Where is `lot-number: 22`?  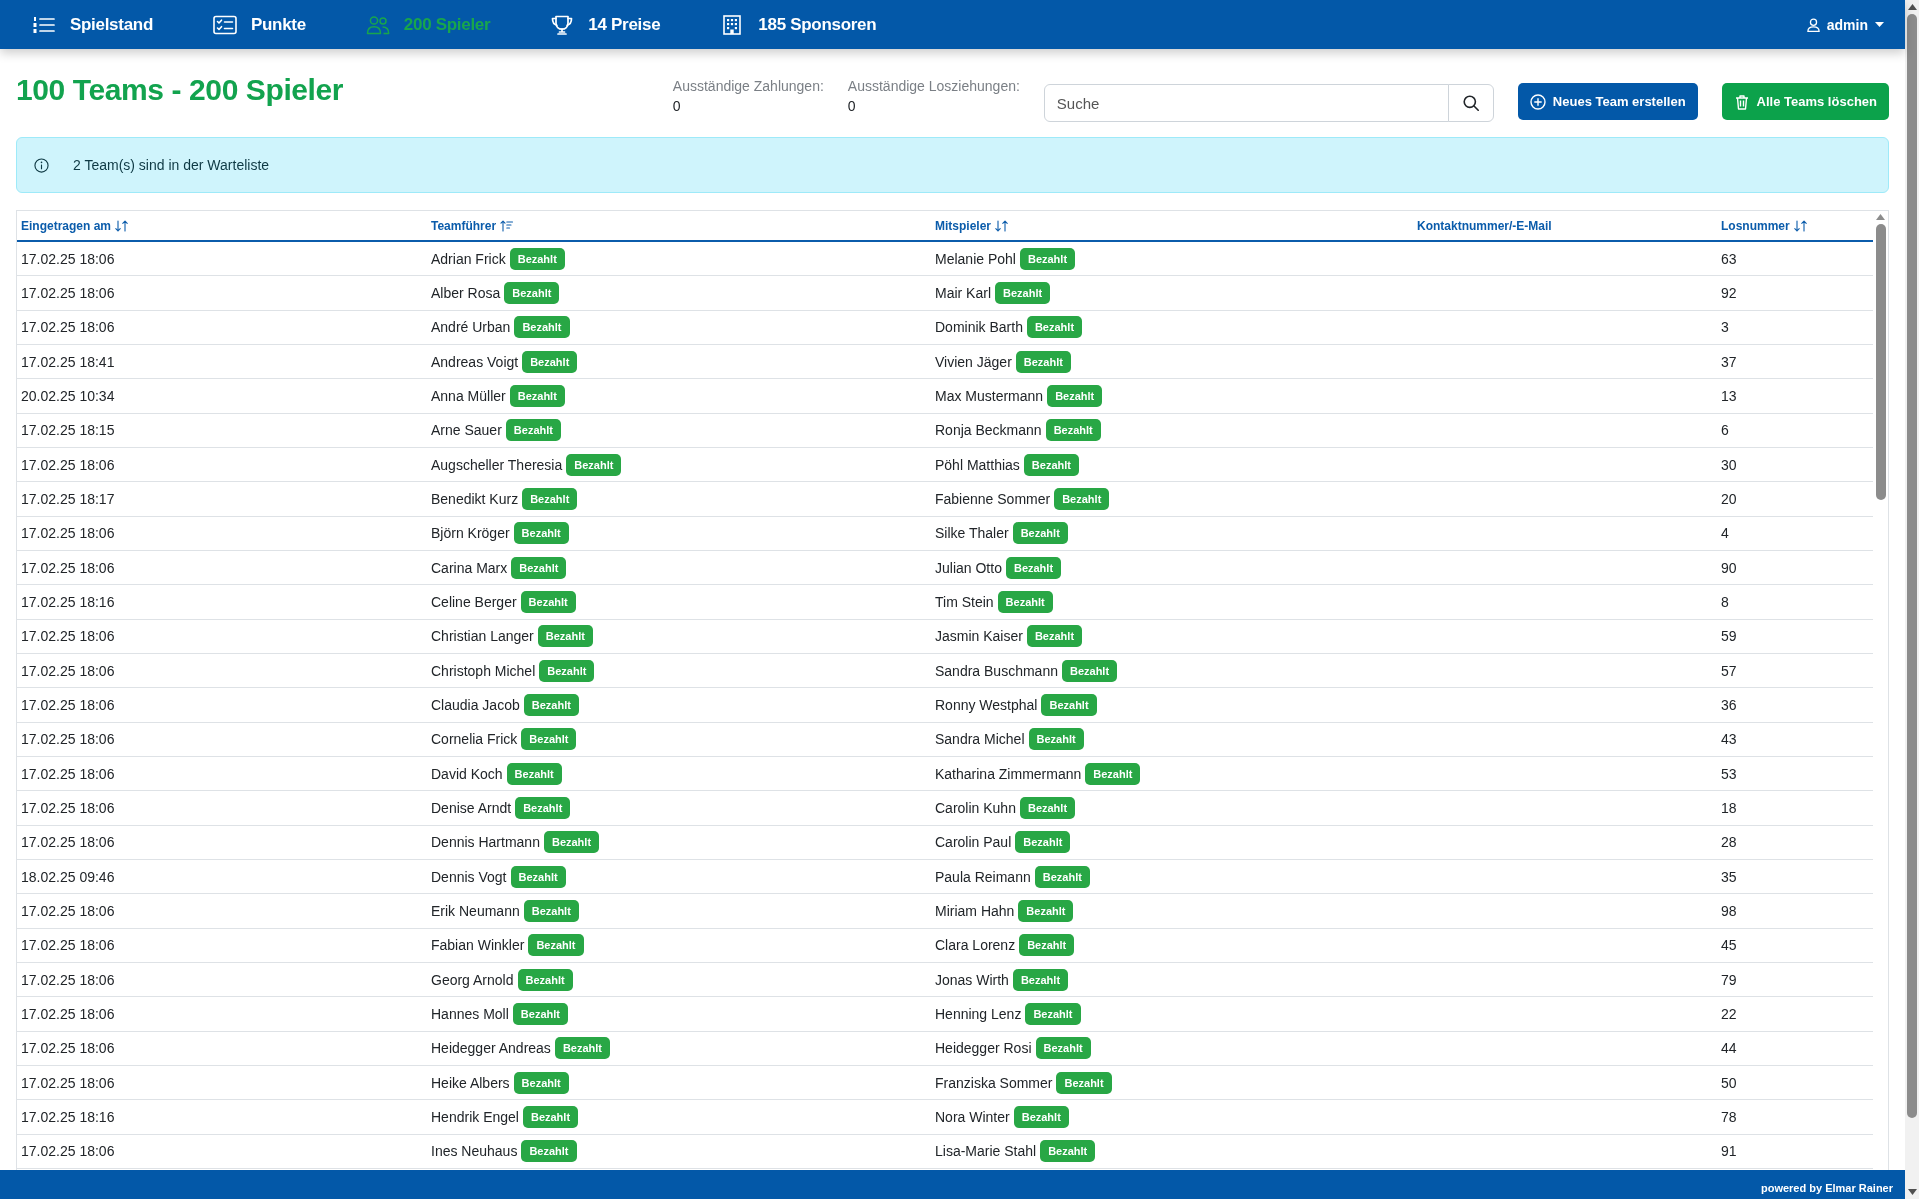 lot-number: 22 is located at coordinates (1729, 1013).